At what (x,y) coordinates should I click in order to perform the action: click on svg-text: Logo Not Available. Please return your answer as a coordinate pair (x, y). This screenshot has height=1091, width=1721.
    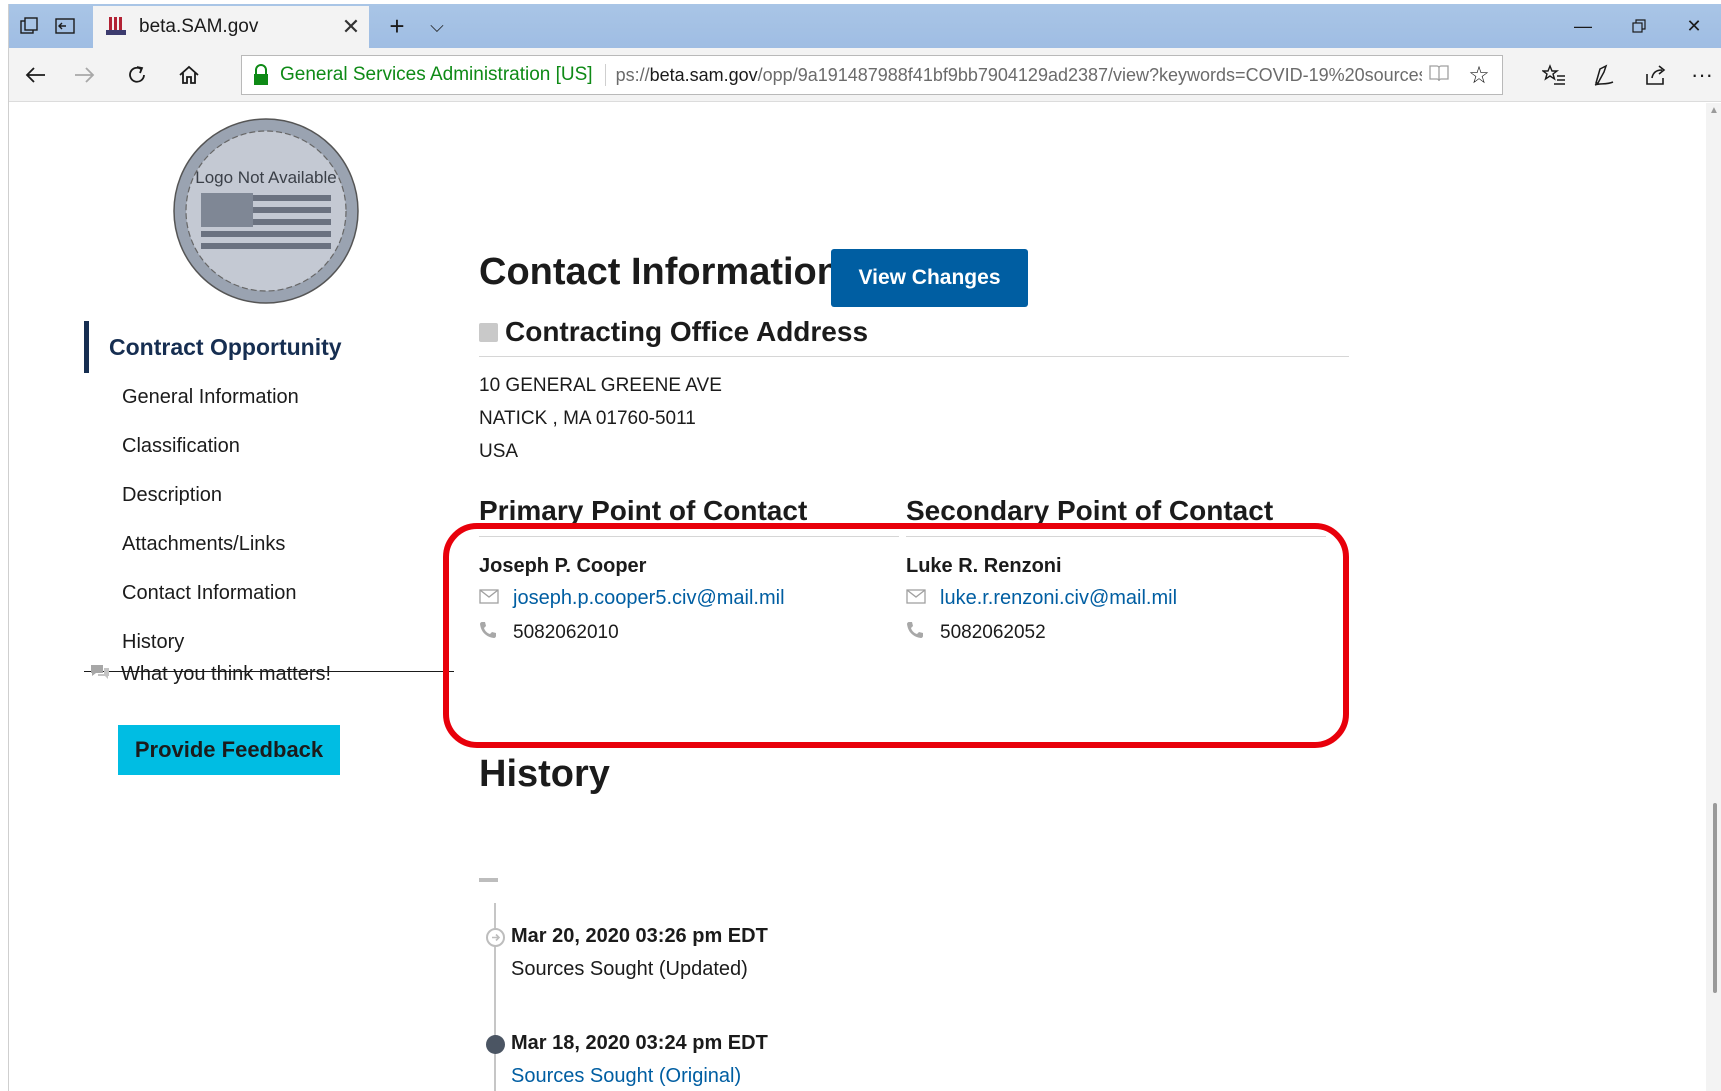
    Looking at the image, I should click on (265, 177).